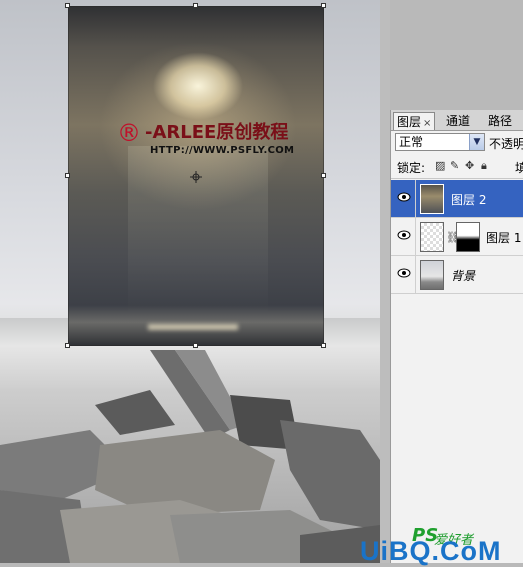  I want to click on transform-handle-bottom-right, so click(323, 345).